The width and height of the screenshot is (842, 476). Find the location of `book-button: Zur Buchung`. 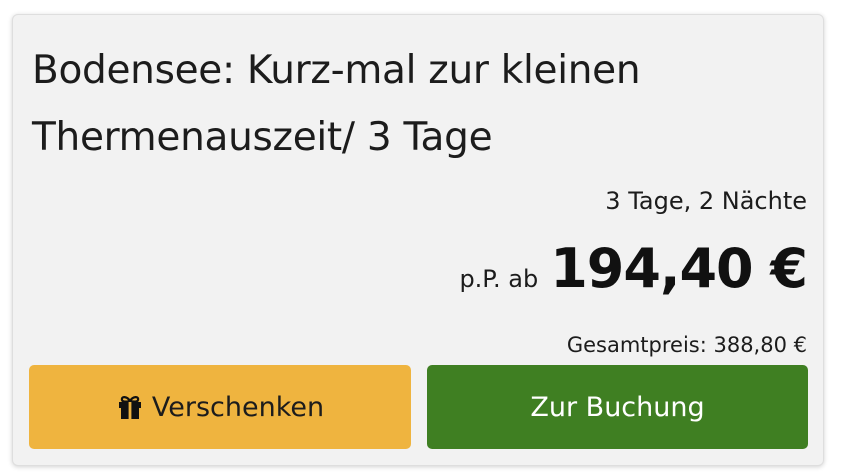

book-button: Zur Buchung is located at coordinates (617, 407).